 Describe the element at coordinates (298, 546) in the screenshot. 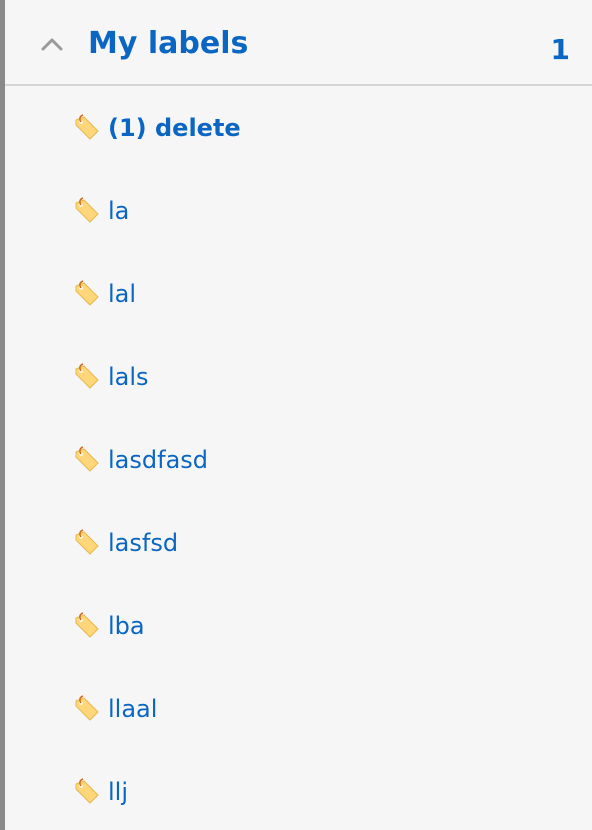

I see `label-item-lasfsd: lasfsd` at that location.